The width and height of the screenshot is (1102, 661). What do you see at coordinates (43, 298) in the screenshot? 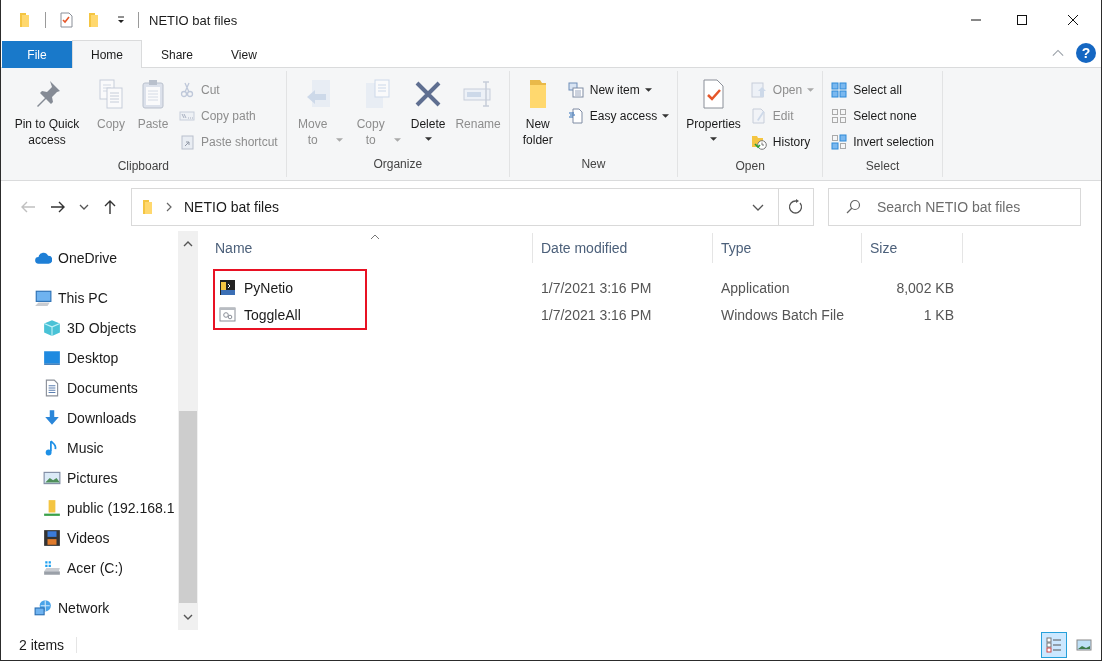
I see `computer-icon` at bounding box center [43, 298].